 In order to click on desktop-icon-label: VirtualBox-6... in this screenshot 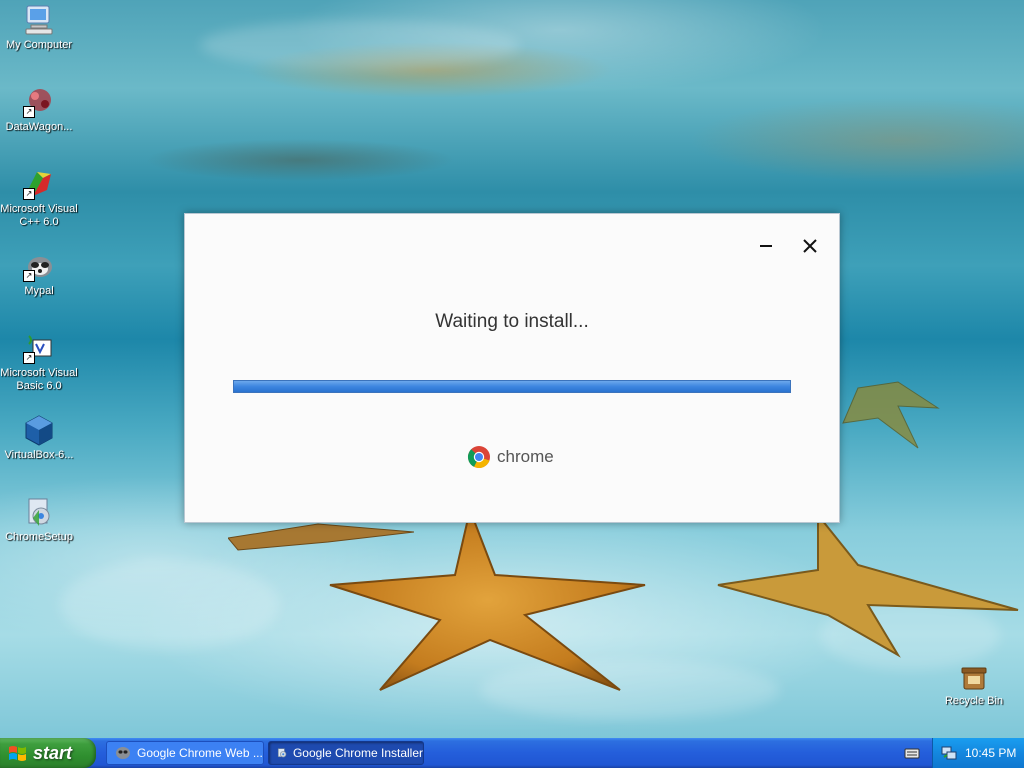, I will do `click(39, 455)`.